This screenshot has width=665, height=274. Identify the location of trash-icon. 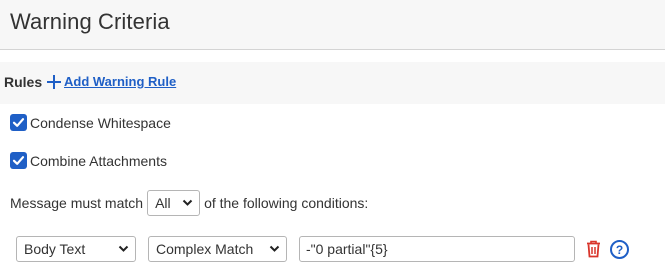
(593, 249).